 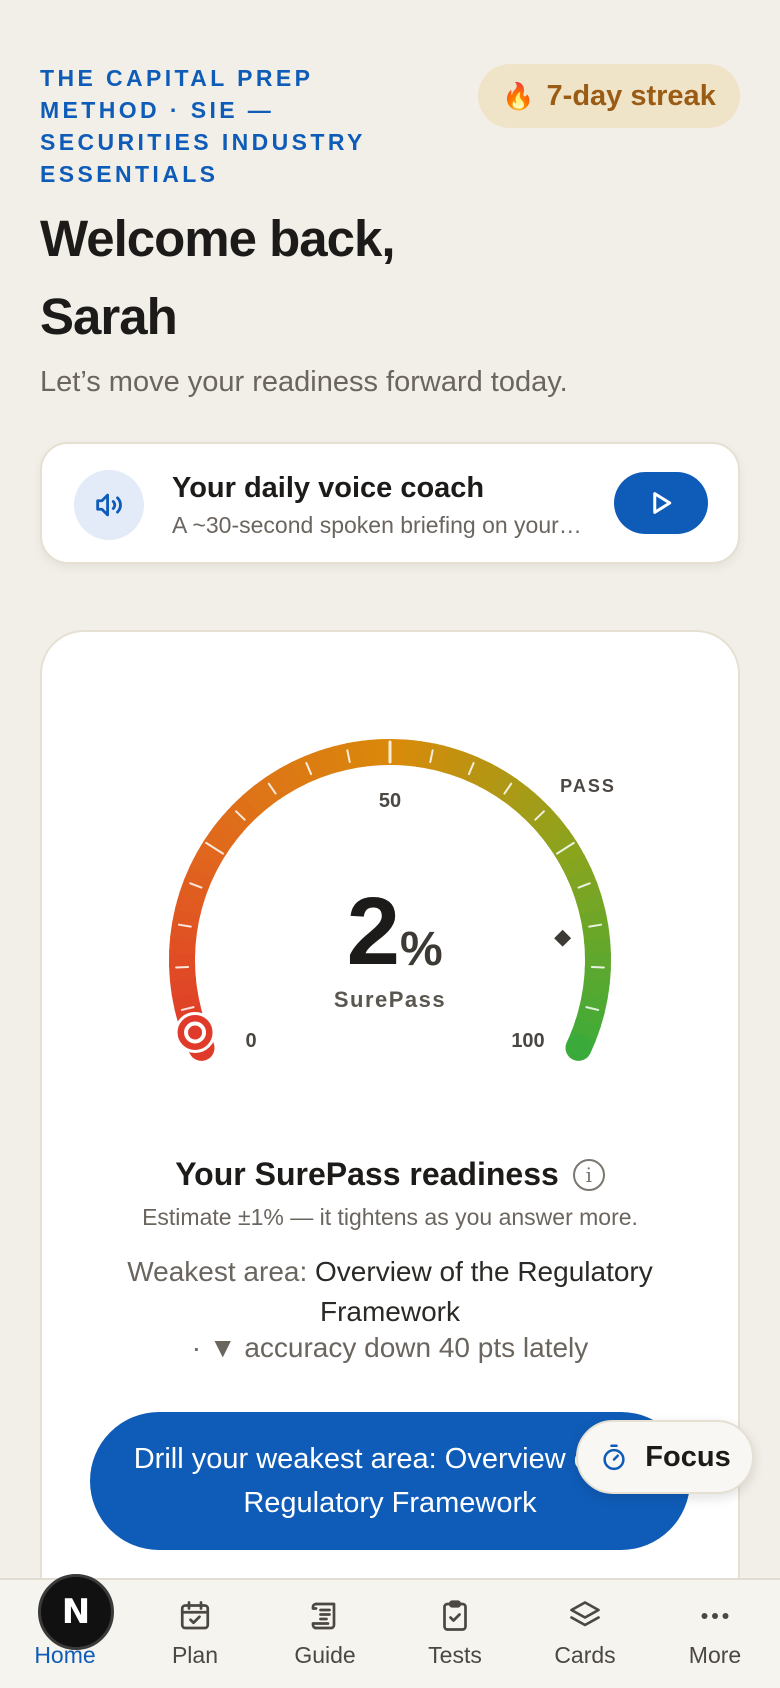 I want to click on gauge-value-indicator, so click(x=195, y=1033).